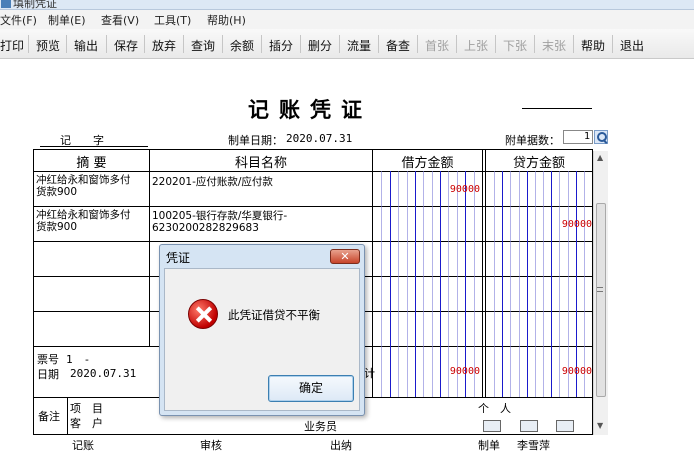  What do you see at coordinates (311, 388) in the screenshot?
I see `ok-button: 确定` at bounding box center [311, 388].